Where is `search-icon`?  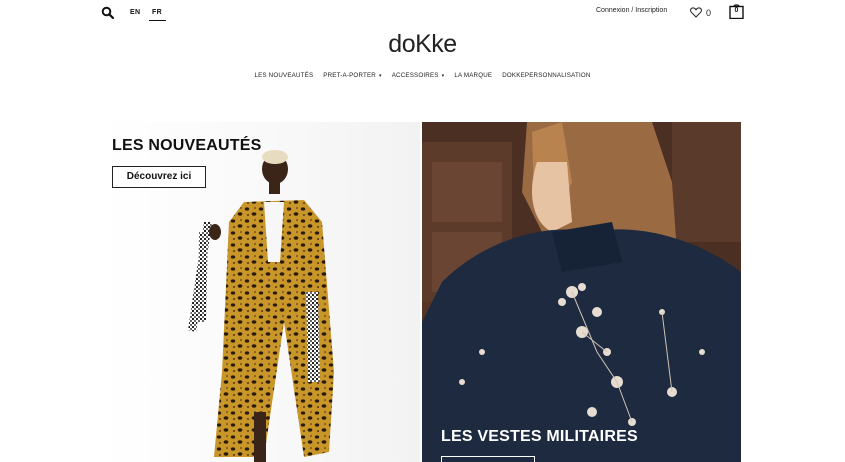
search-icon is located at coordinates (108, 13).